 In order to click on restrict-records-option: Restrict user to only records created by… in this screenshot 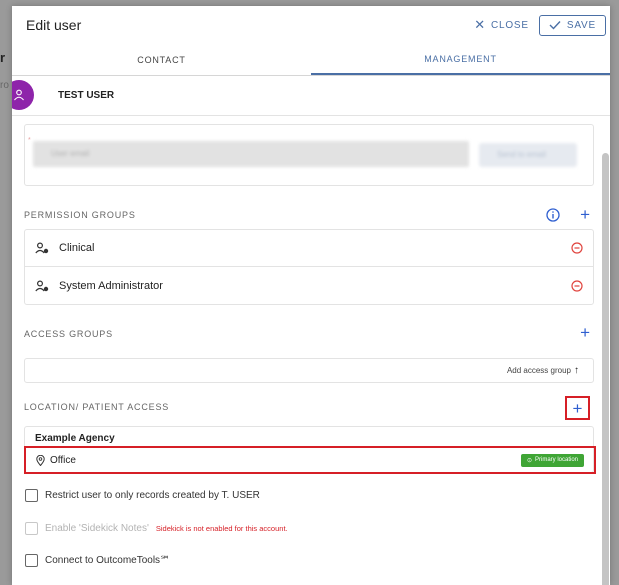, I will do `click(142, 495)`.